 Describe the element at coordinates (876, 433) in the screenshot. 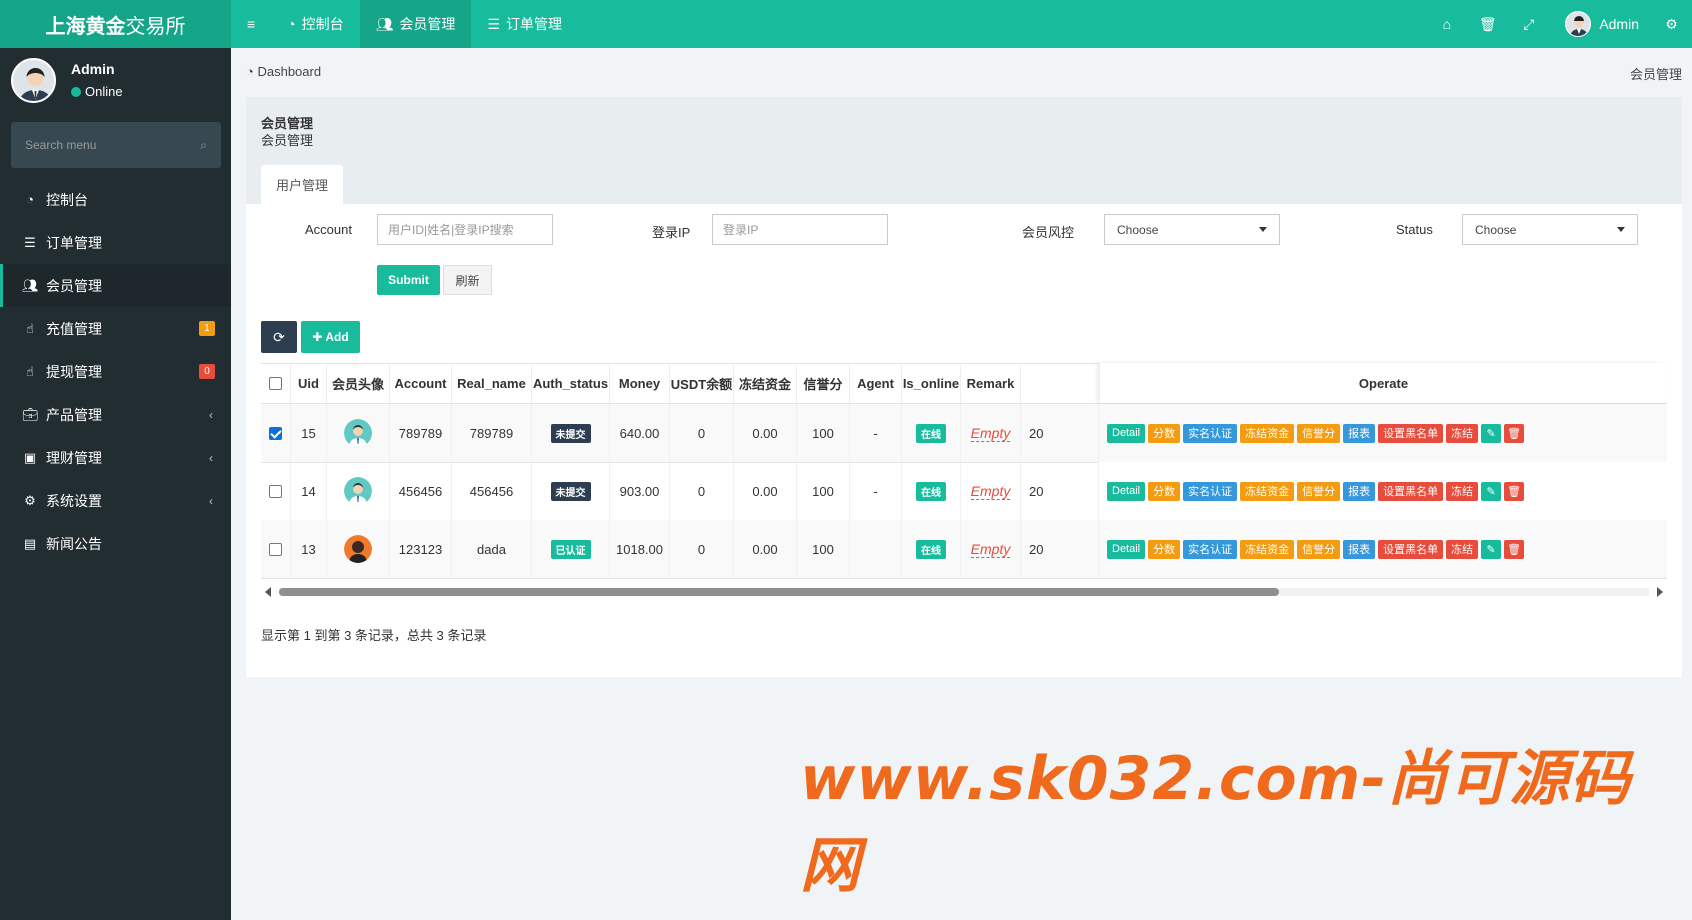

I see `cell-agent: -` at that location.